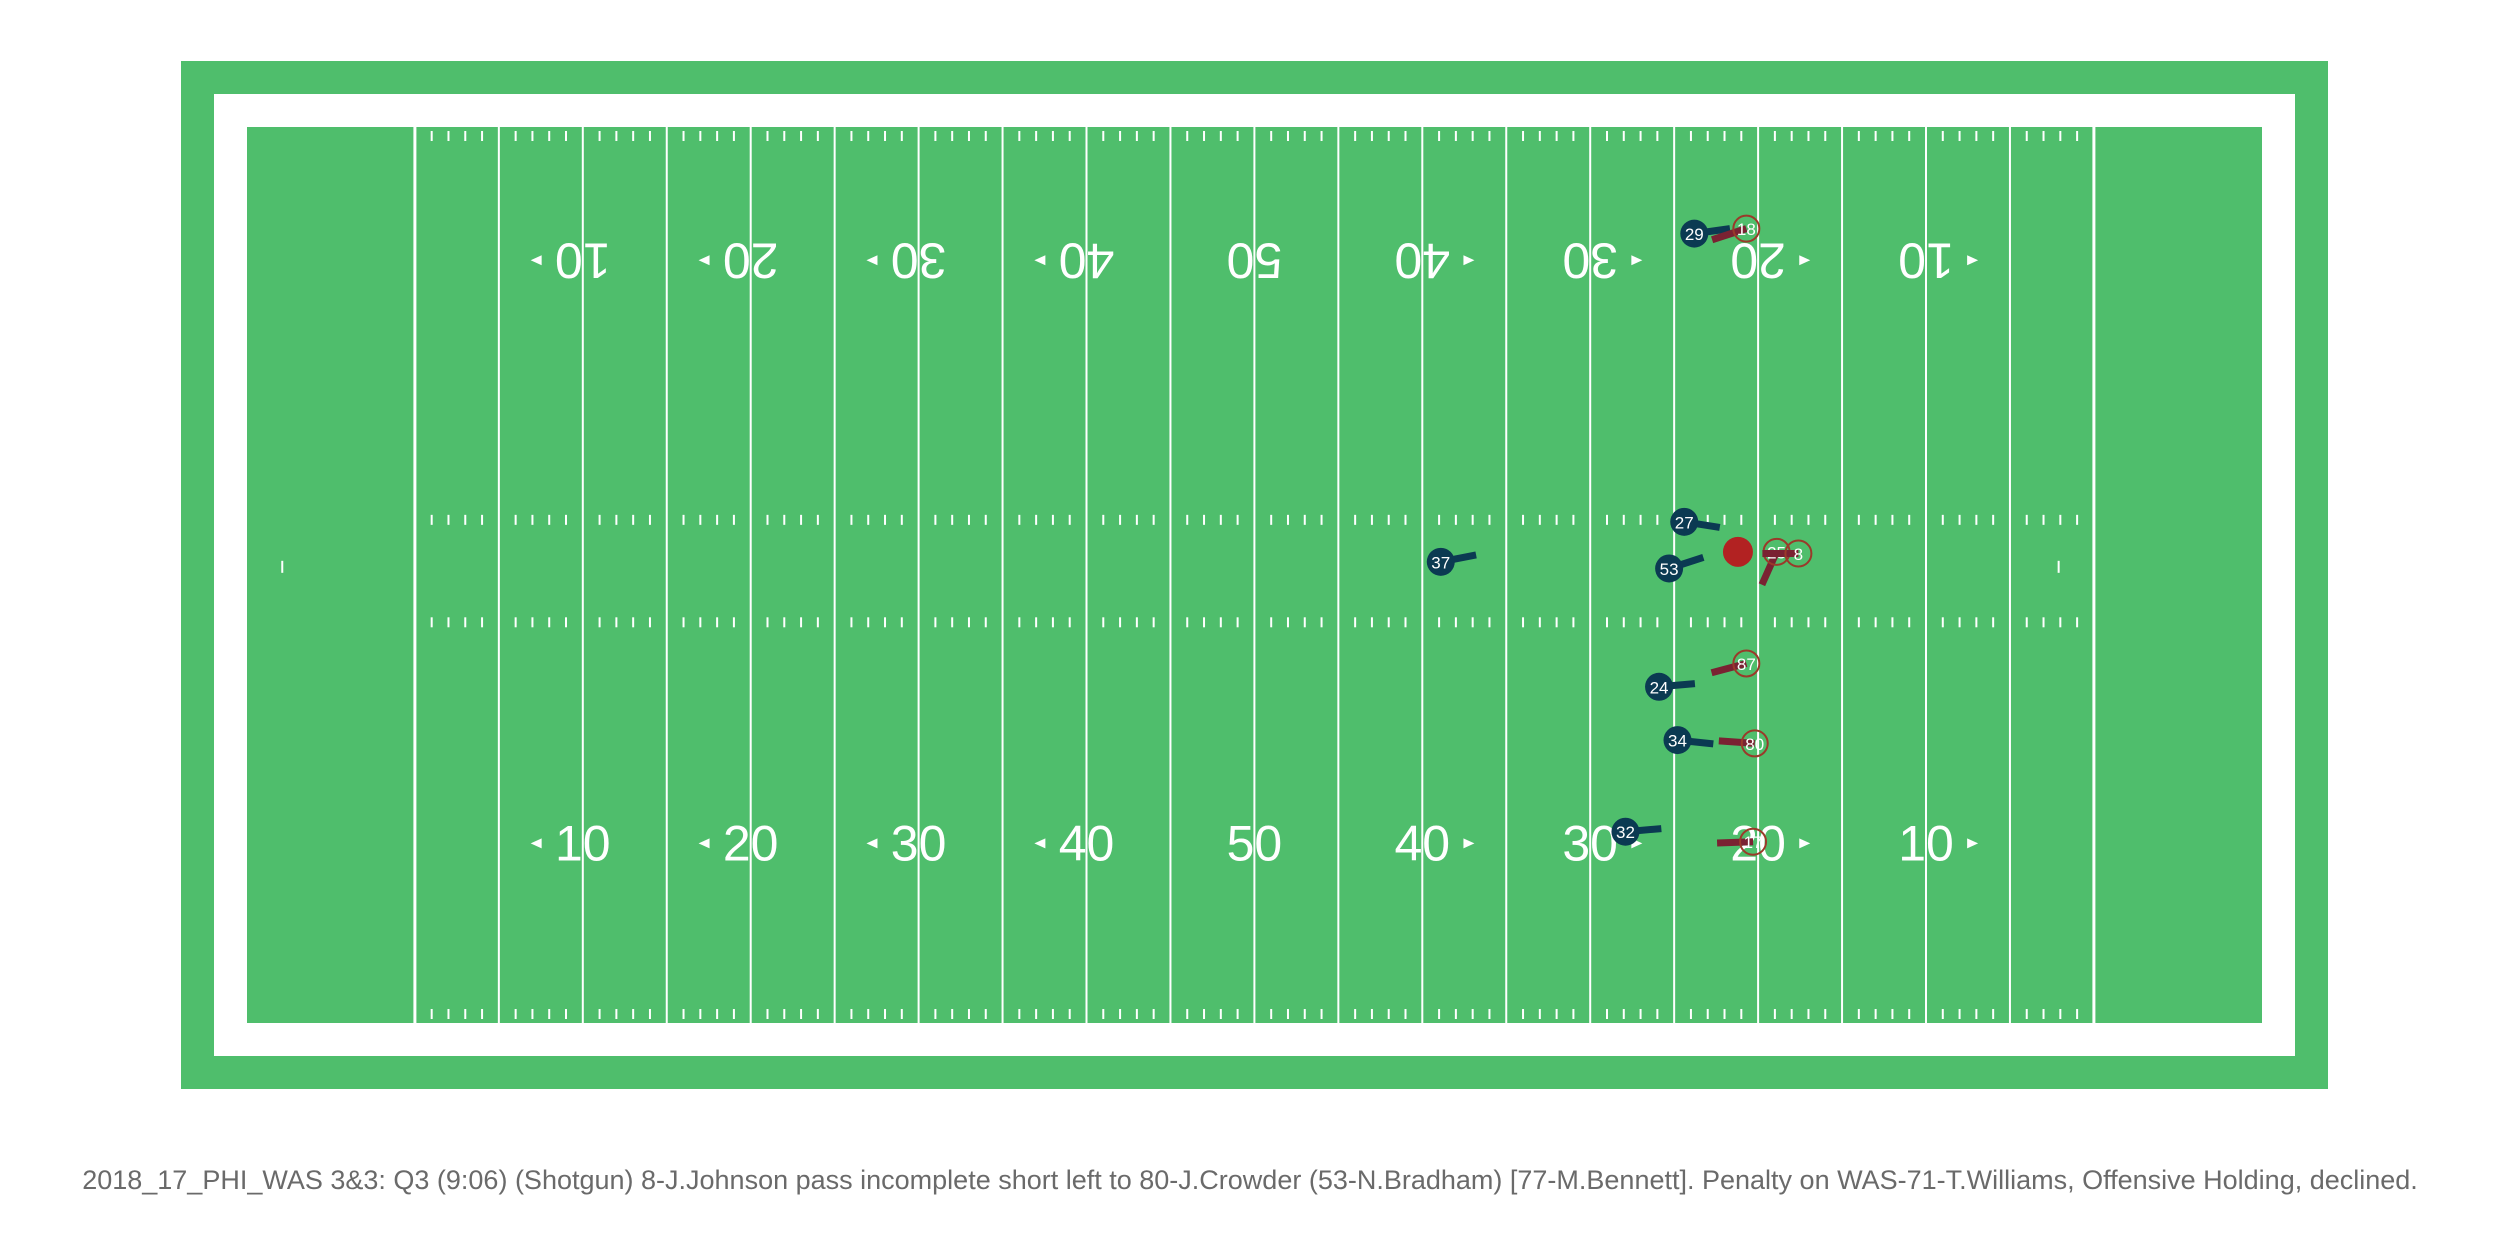  I want to click on player-jersey-number: 87, so click(1746, 664).